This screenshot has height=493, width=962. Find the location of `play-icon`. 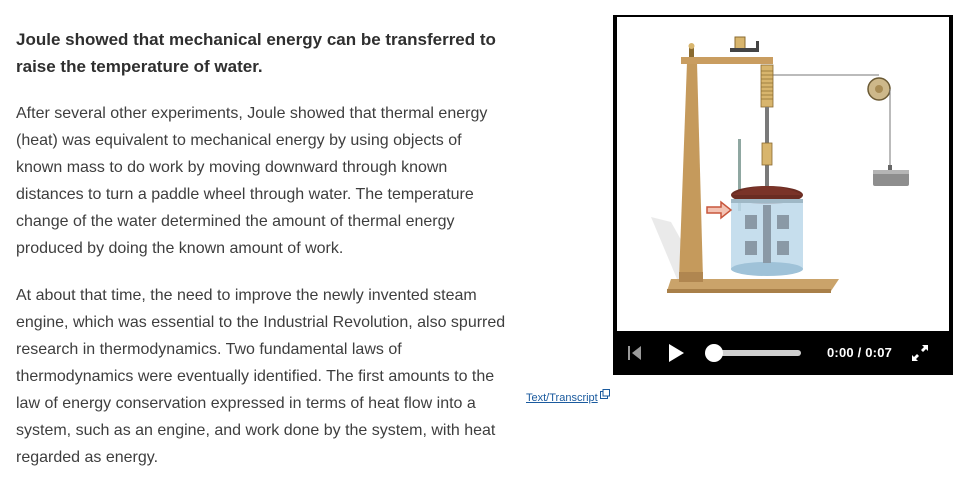

play-icon is located at coordinates (676, 353).